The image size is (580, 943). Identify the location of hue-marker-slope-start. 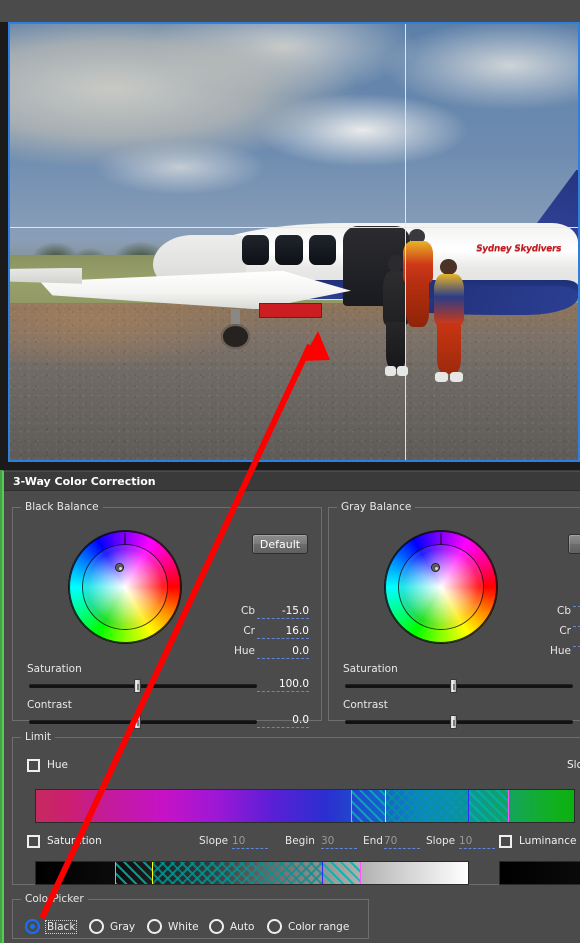
(351, 806).